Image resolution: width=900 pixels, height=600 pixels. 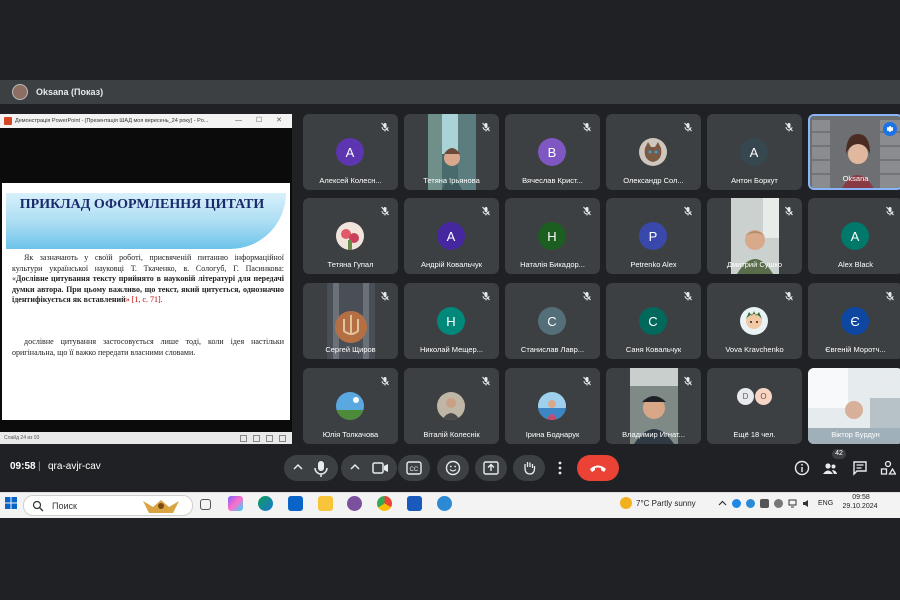 What do you see at coordinates (311, 468) in the screenshot?
I see `mic-control` at bounding box center [311, 468].